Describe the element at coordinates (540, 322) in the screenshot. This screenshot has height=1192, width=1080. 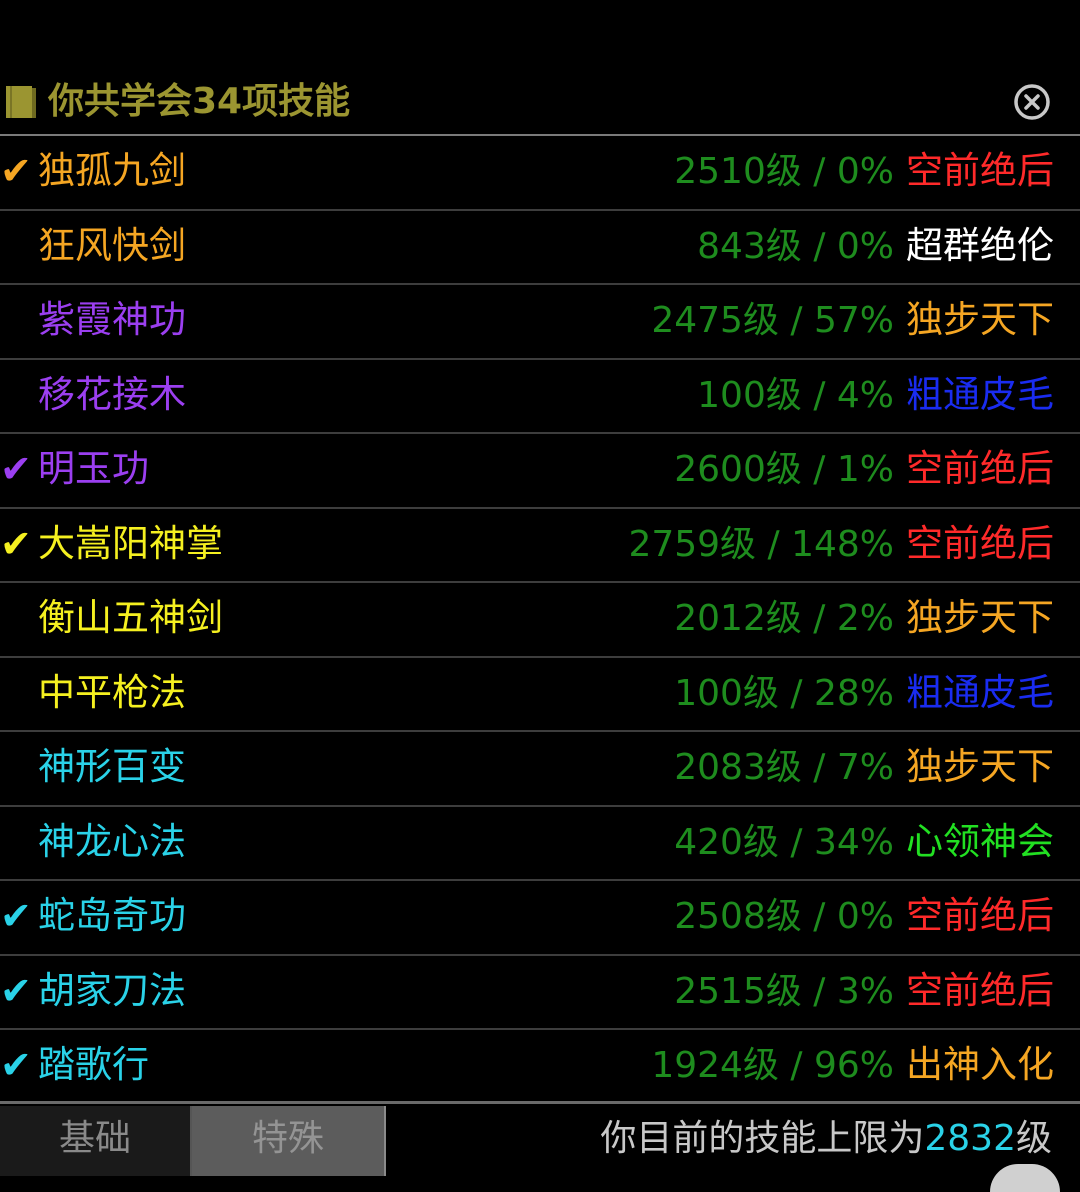
I see `skill-row: 紫霞神功 2475级 / 57% 独步天下` at that location.